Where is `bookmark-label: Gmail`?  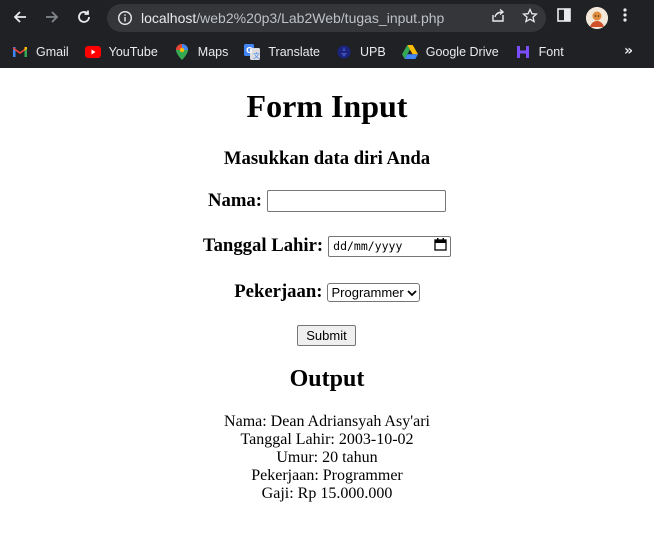
bookmark-label: Gmail is located at coordinates (52, 51).